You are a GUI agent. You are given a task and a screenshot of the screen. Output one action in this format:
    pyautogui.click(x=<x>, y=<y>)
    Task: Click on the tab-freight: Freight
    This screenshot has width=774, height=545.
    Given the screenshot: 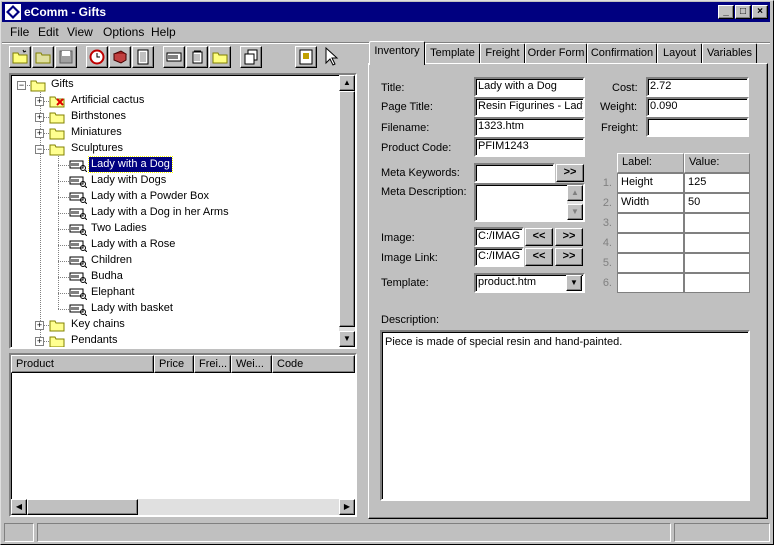 What is the action you would take?
    pyautogui.click(x=502, y=53)
    